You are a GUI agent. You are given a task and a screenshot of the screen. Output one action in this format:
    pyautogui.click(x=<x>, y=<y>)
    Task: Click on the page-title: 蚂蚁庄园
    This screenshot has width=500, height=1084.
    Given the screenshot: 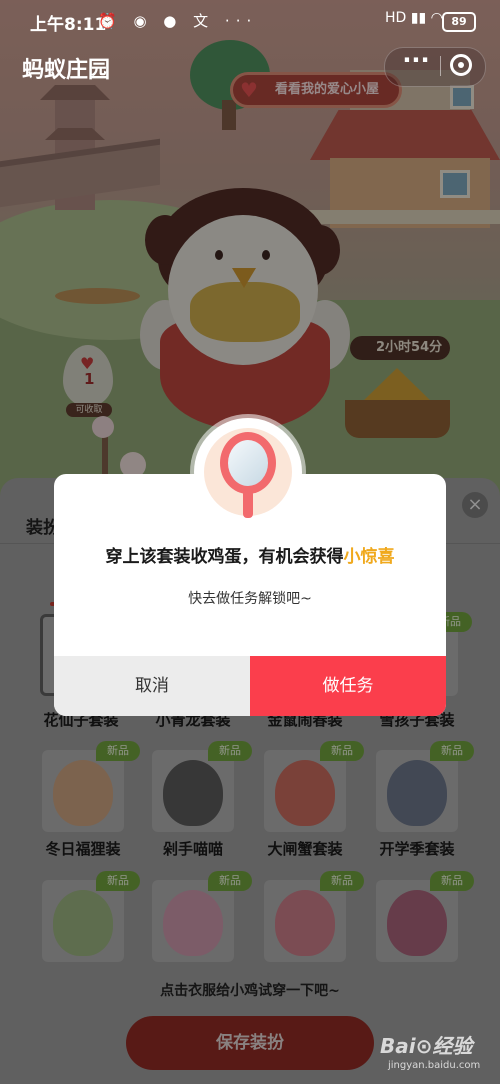 What is the action you would take?
    pyautogui.click(x=66, y=70)
    